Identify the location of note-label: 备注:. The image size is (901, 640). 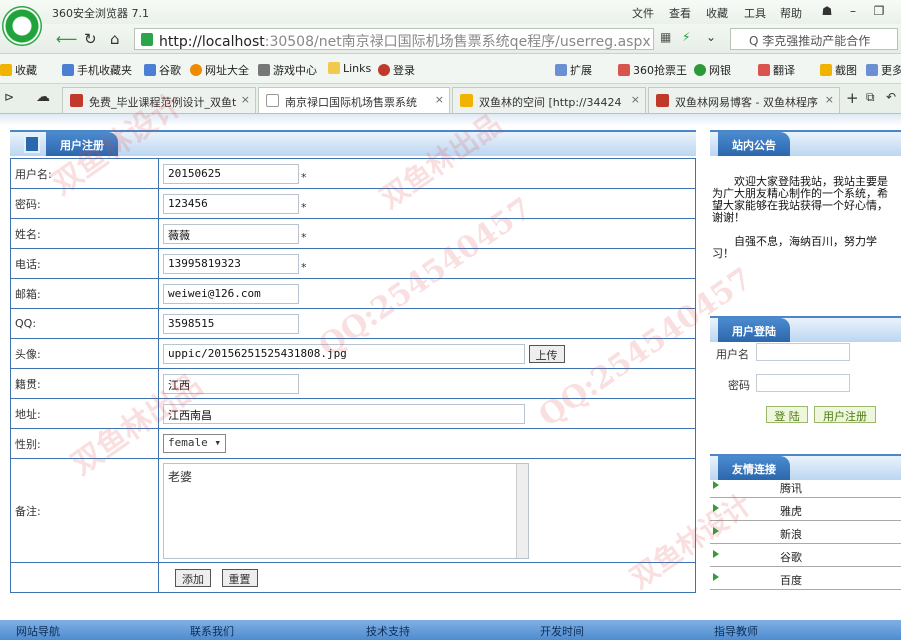
(84, 510).